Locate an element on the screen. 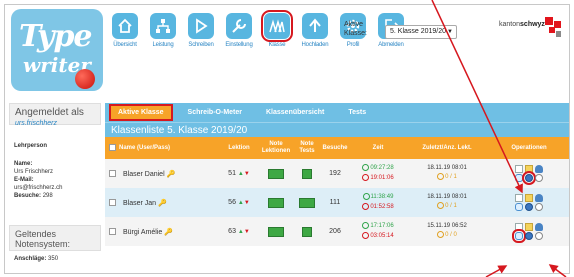 This screenshot has width=574, height=277. student-name-cell: Blaser Jan 🔑 is located at coordinates (169, 202).